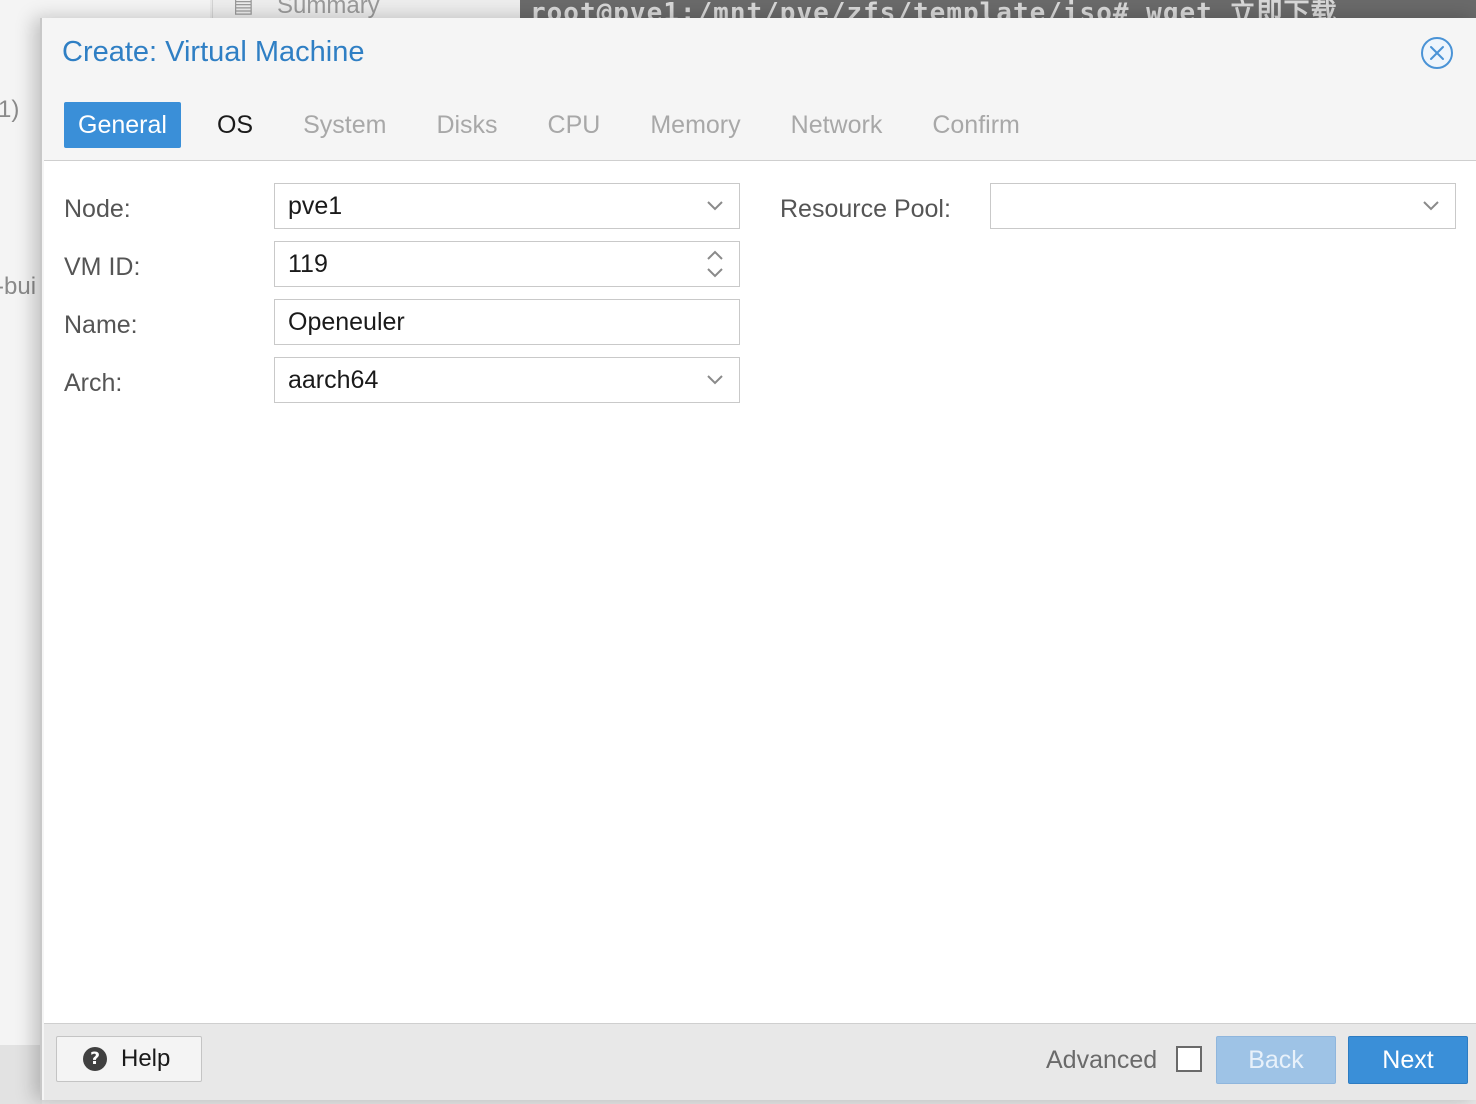 The height and width of the screenshot is (1104, 1476). Describe the element at coordinates (10, 109) in the screenshot. I see `background-tree-text: 1)` at that location.